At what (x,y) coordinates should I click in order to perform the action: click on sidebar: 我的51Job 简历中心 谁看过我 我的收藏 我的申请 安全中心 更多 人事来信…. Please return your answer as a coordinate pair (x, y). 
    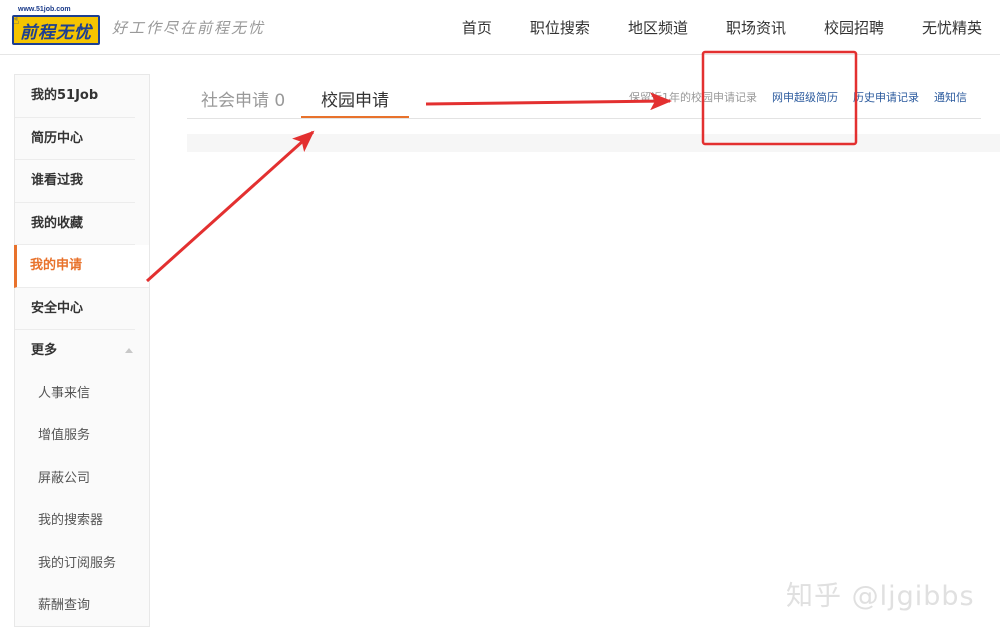
    Looking at the image, I should click on (82, 350).